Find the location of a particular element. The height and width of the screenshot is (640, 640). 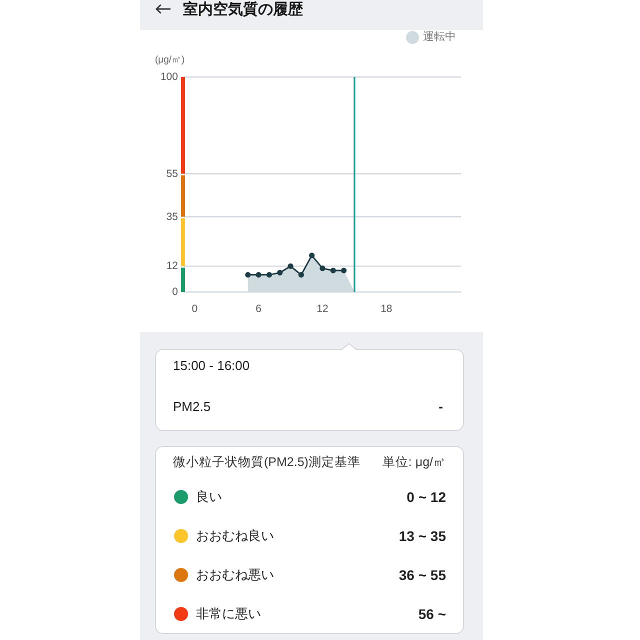

page-title: 室内空気質の履歴 is located at coordinates (243, 10).